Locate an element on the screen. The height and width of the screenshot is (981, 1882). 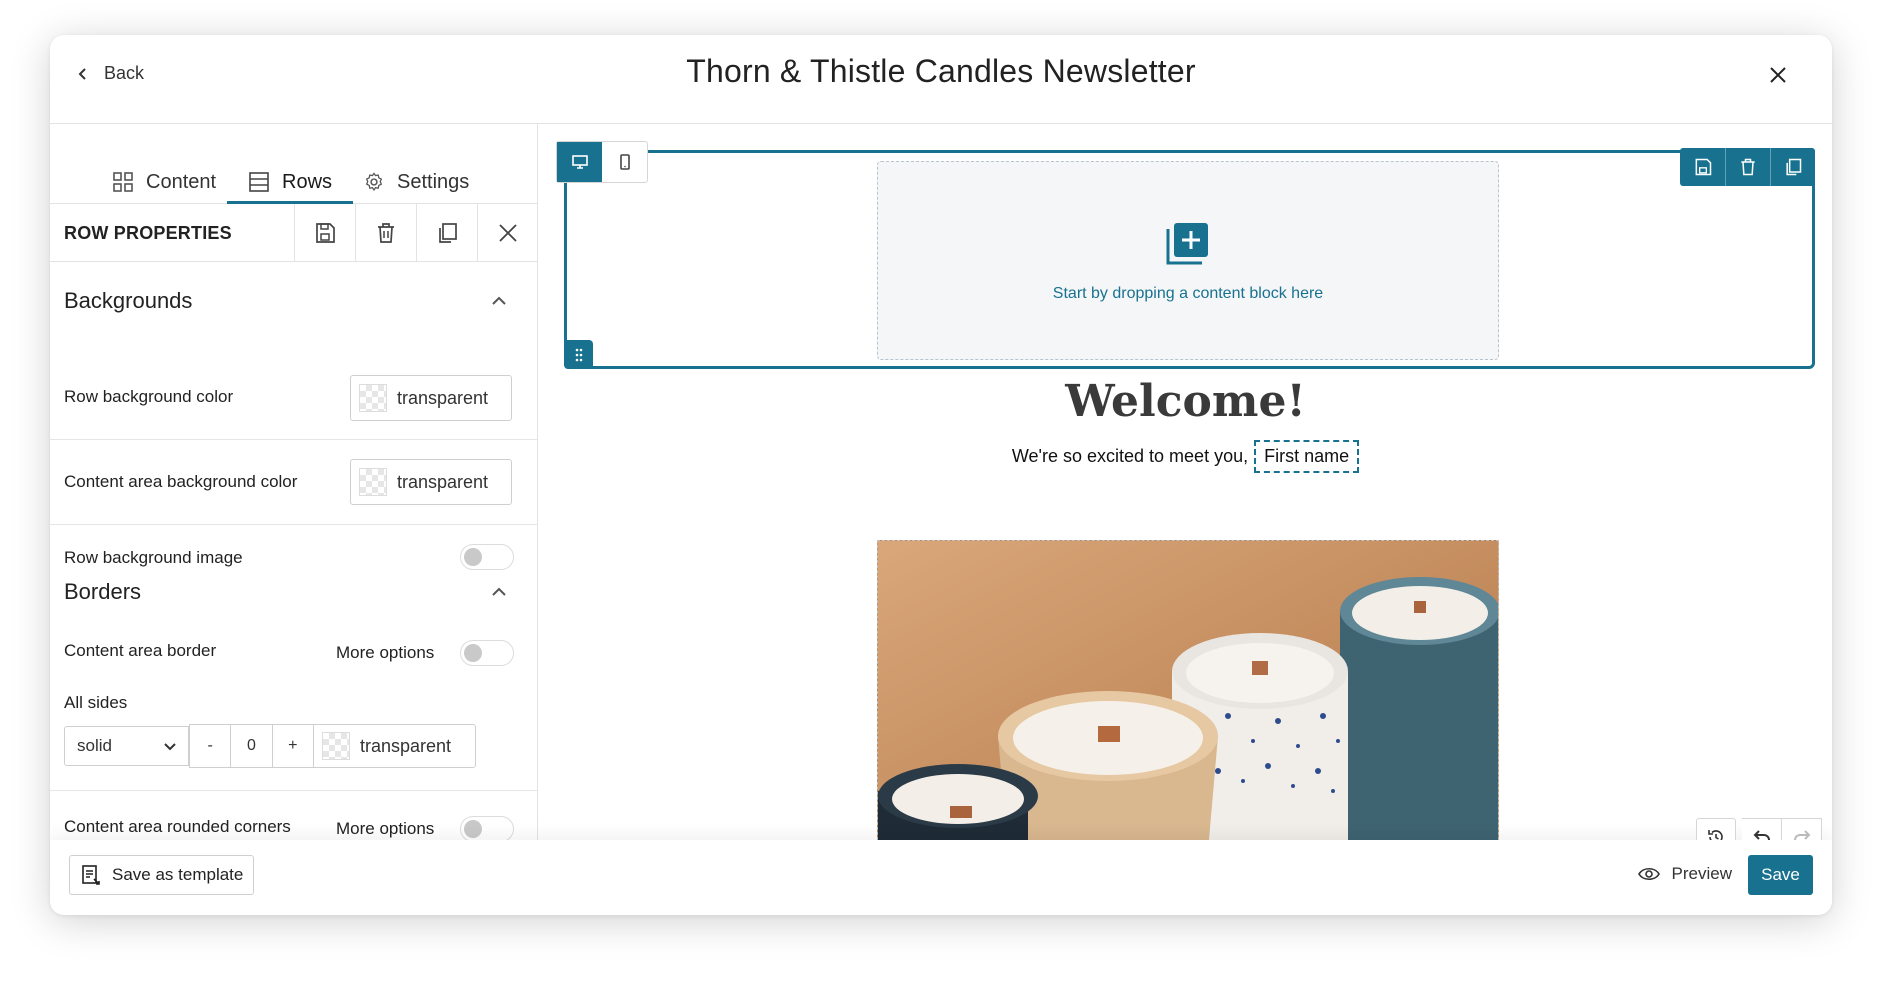
header: Back Thorn & Thistle Candles Newsletter is located at coordinates (941, 79).